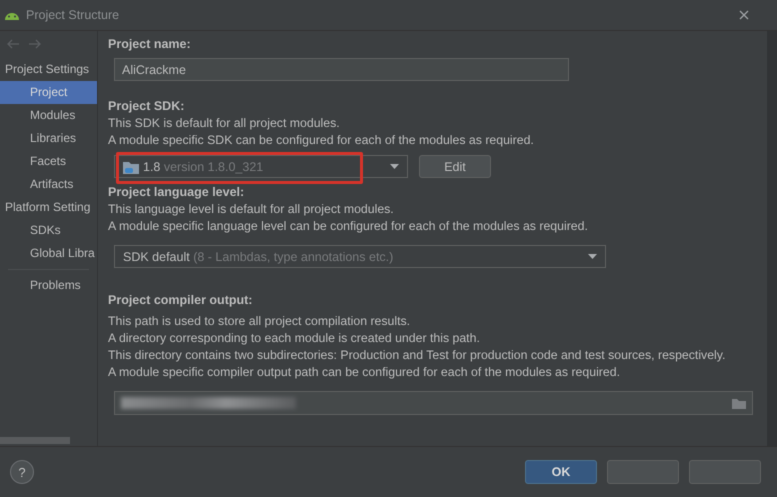  I want to click on window-title: Project Structure, so click(73, 15).